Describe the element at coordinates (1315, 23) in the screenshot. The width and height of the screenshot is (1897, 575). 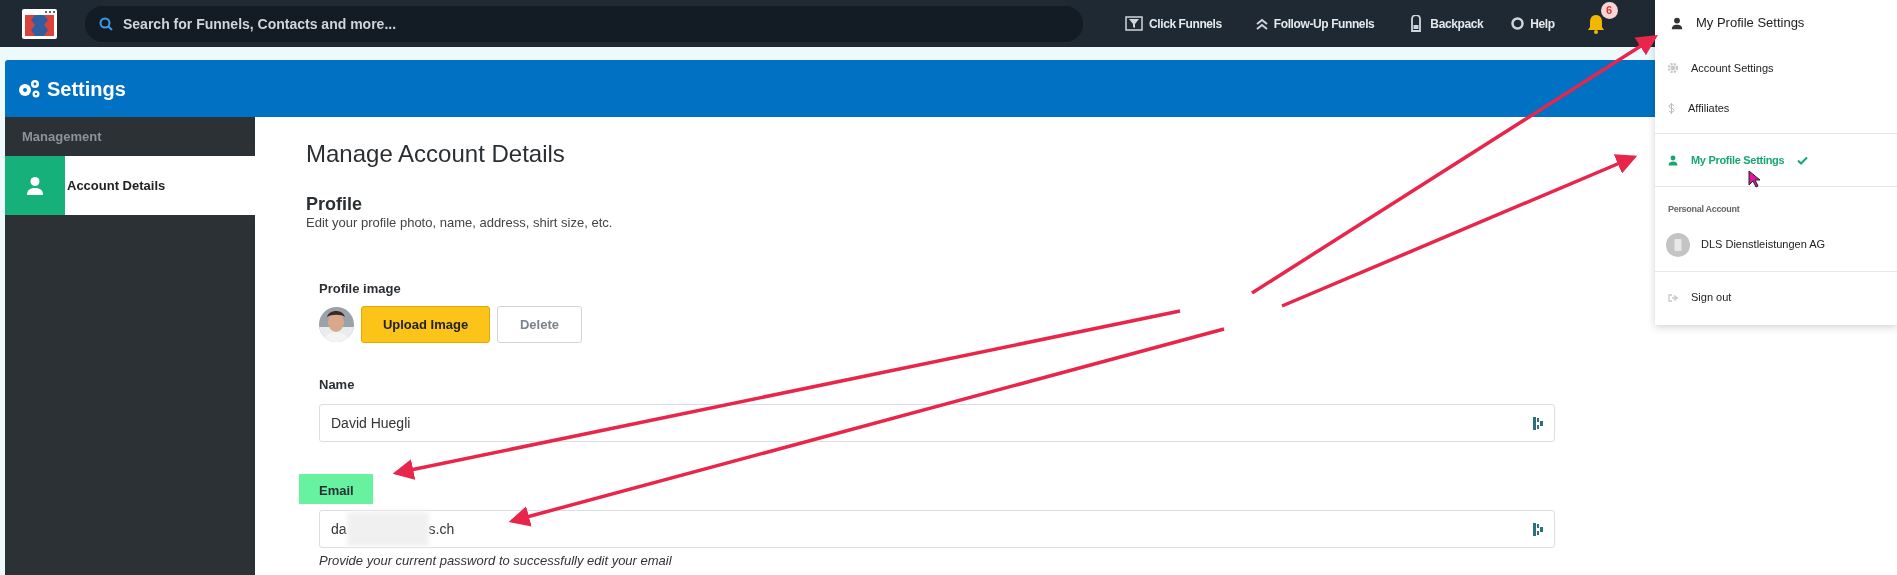
I see `nav-link: Follow-Up Funnels` at that location.